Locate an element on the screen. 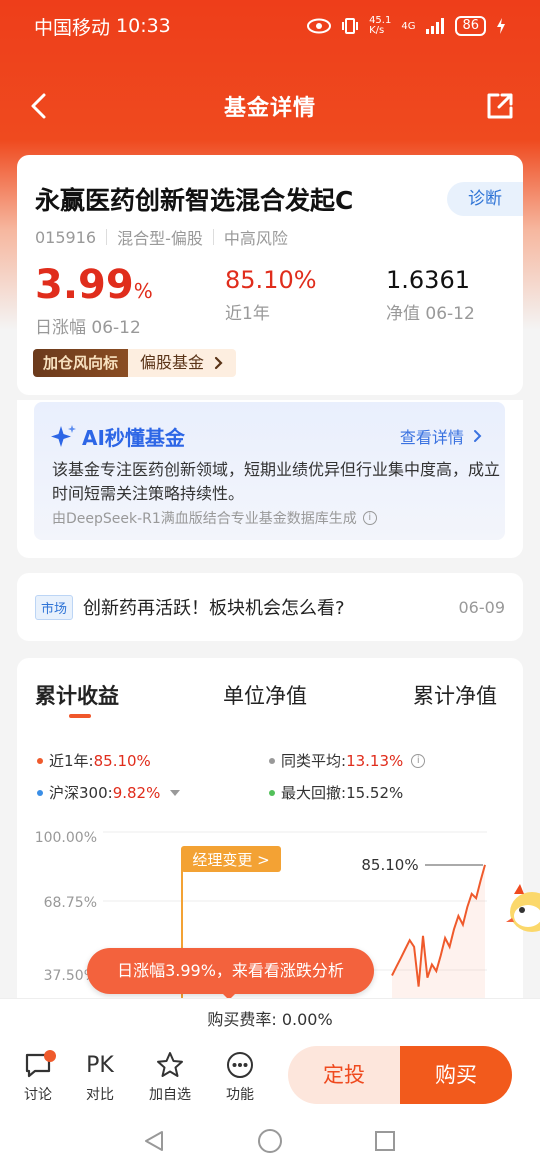 This screenshot has height=1170, width=540. legend-fund: 近1年: 85.10% is located at coordinates (94, 760).